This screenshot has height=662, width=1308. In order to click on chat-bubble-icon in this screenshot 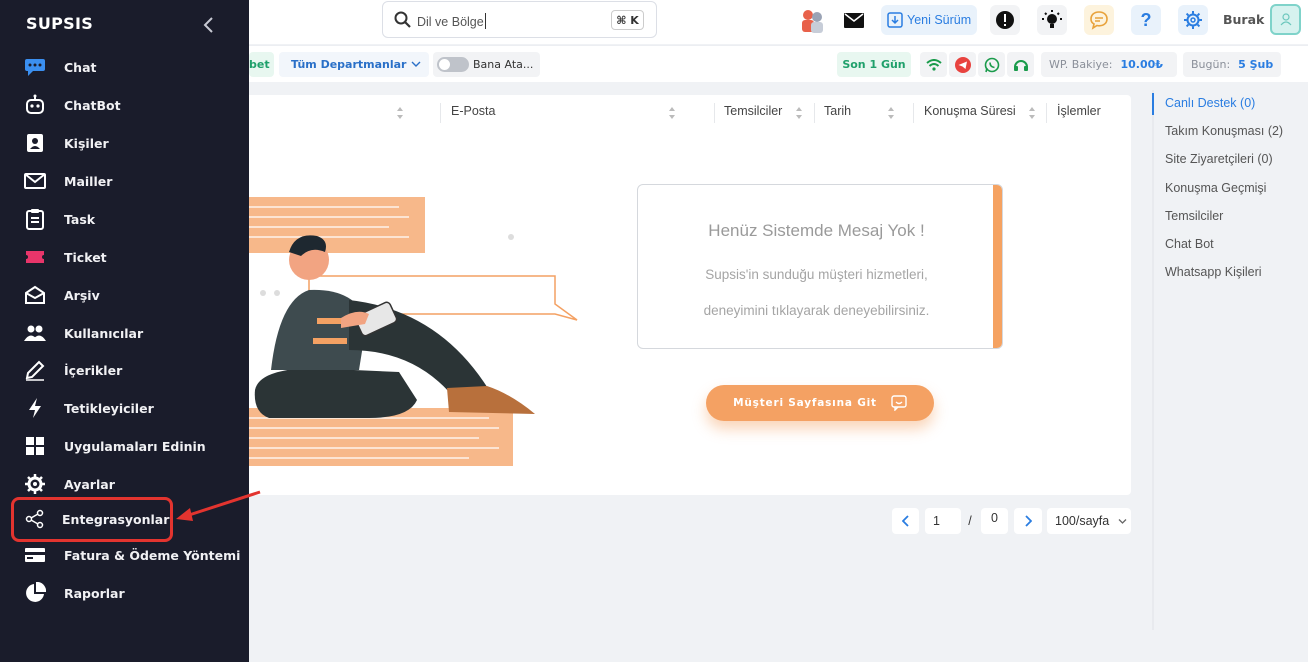, I will do `click(1099, 20)`.